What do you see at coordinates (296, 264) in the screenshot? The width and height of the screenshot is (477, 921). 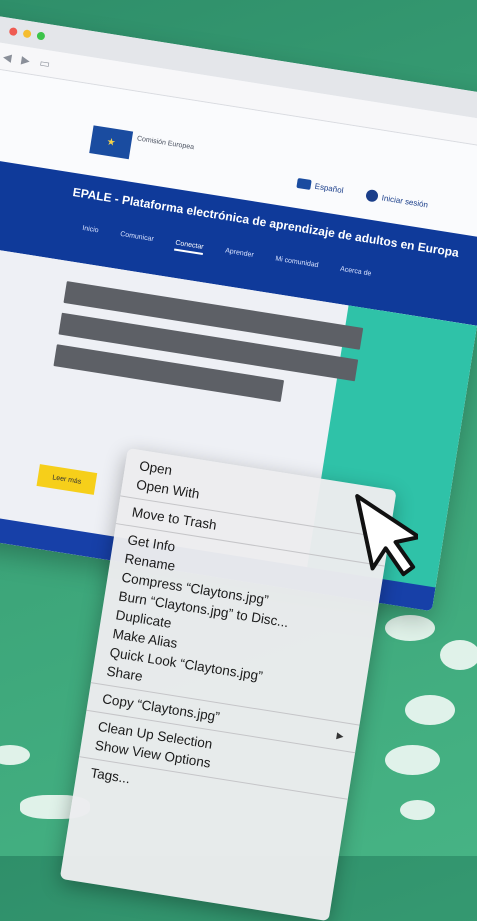 I see `menu-item-mi-comunidad: Mi comunidad` at bounding box center [296, 264].